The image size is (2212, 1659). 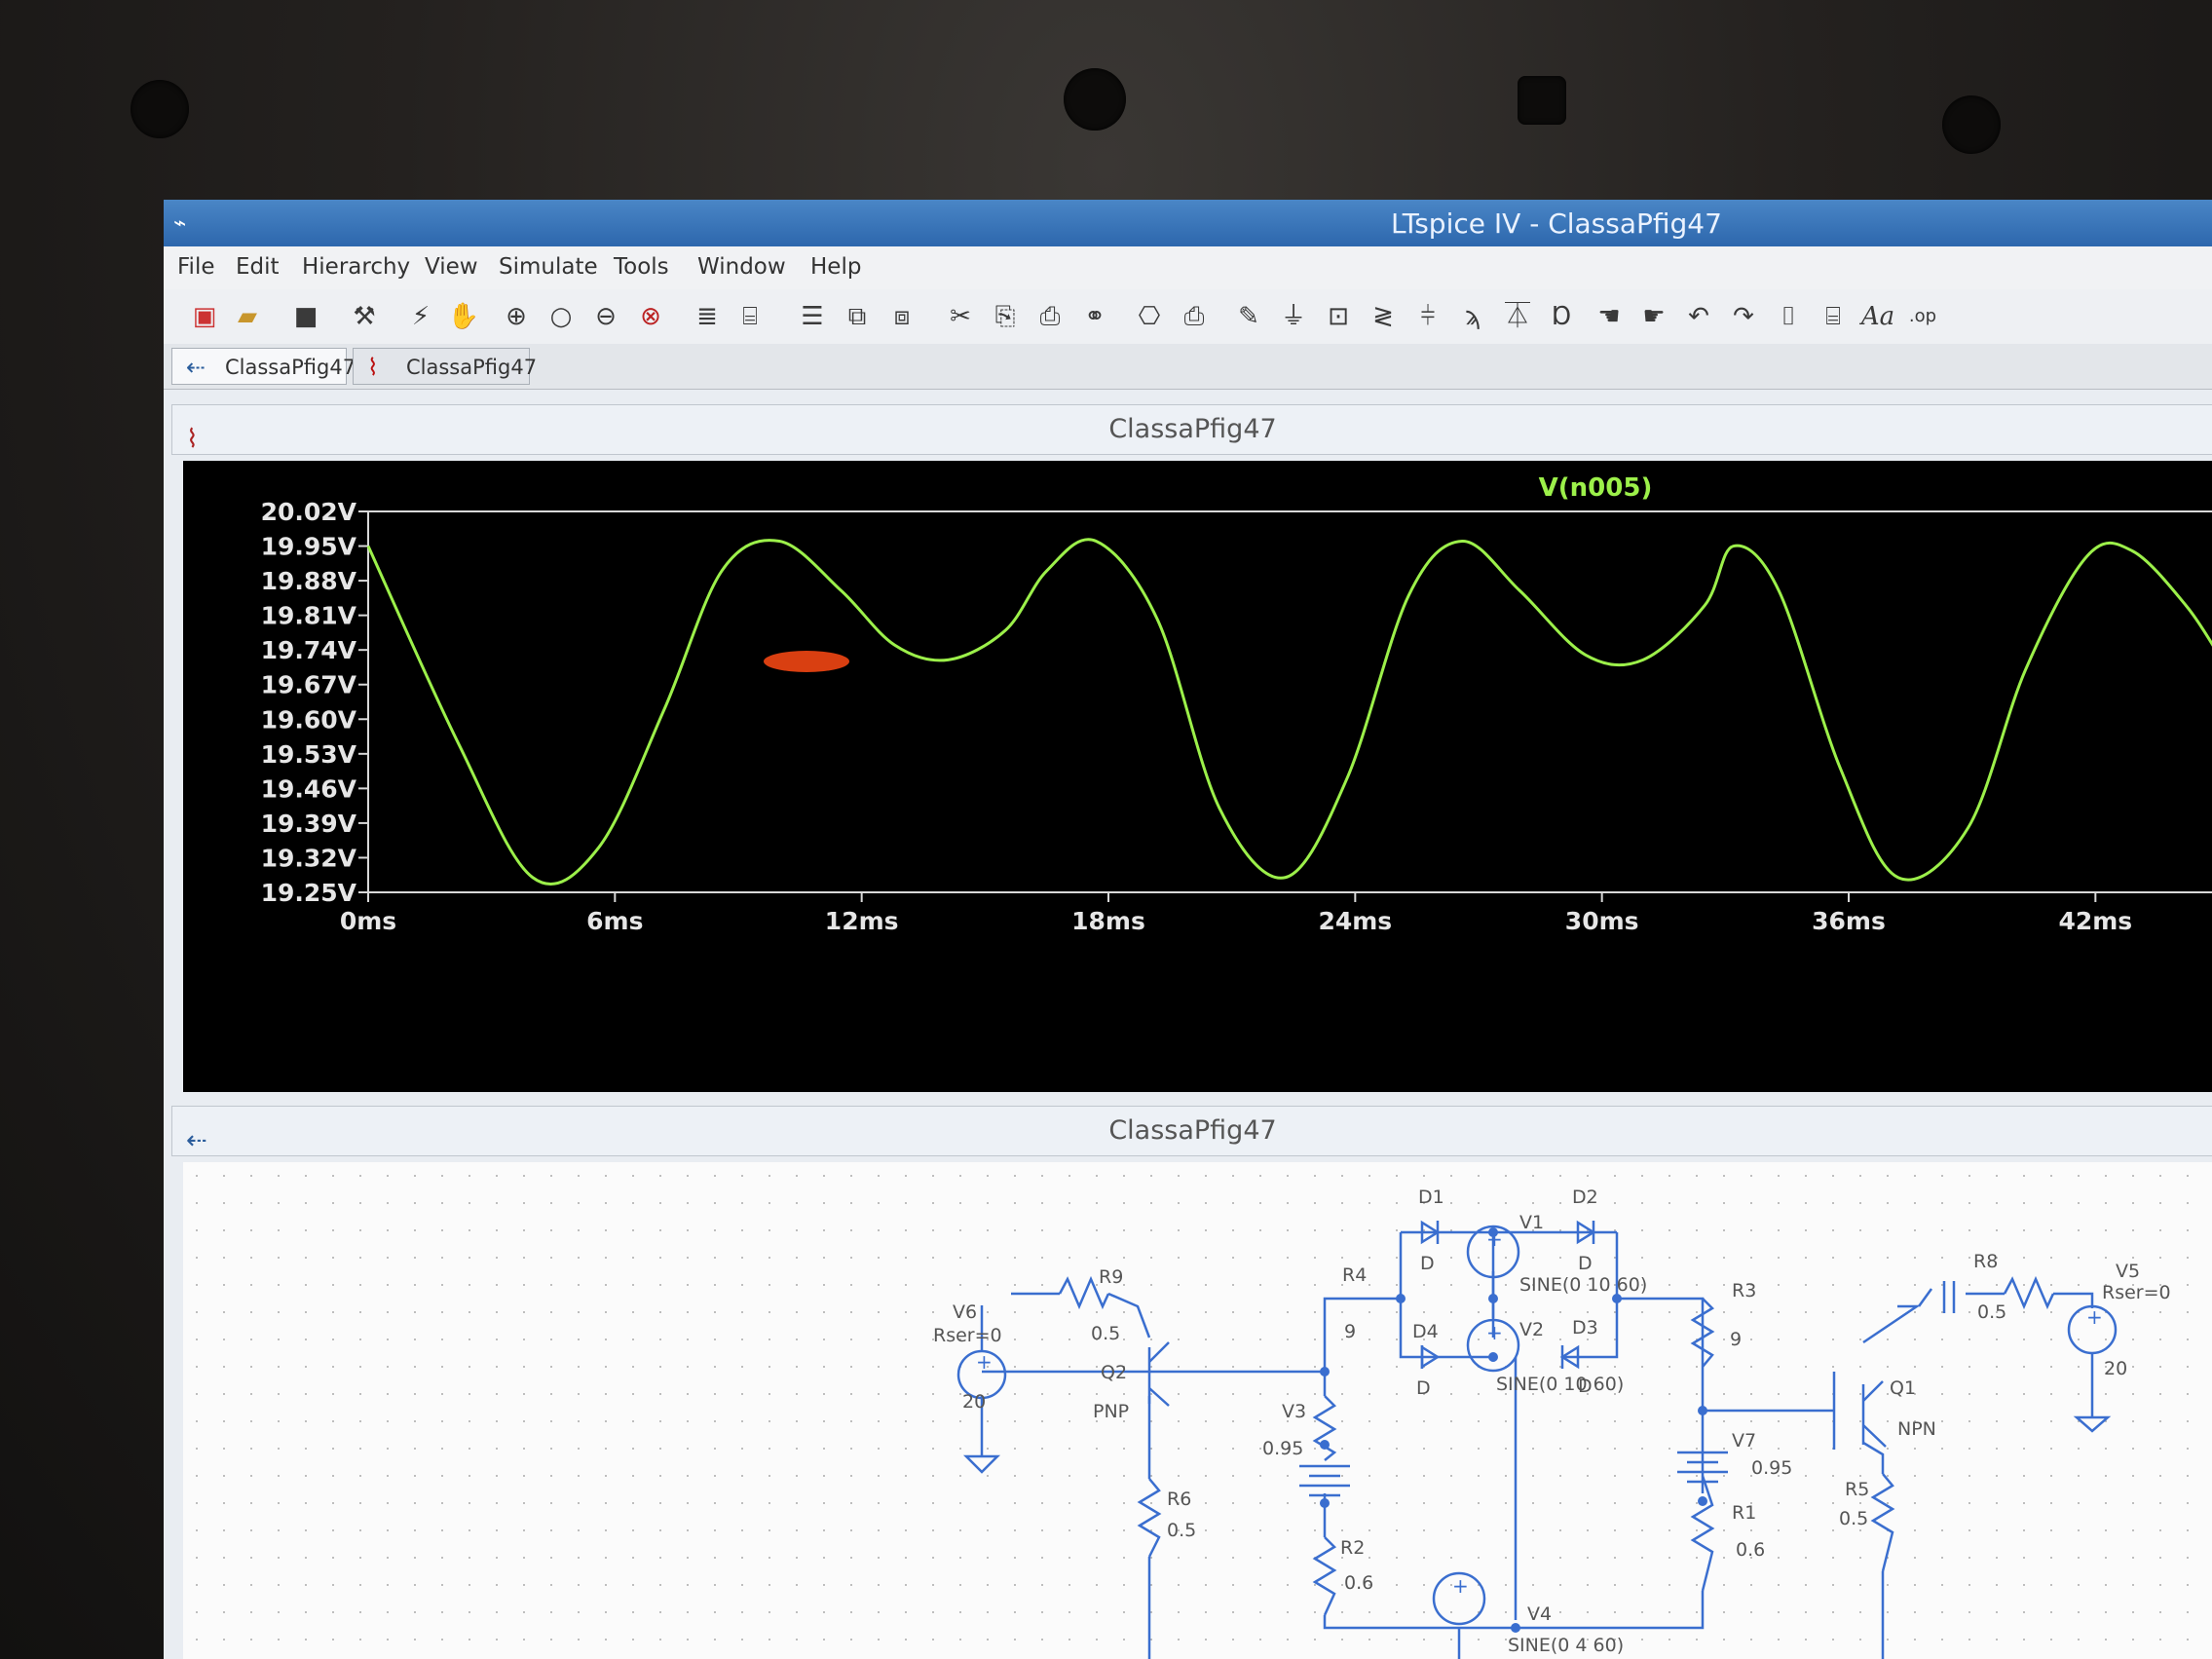 What do you see at coordinates (1583, 1285) in the screenshot?
I see `label-sine1: SINE(0 10 60)` at bounding box center [1583, 1285].